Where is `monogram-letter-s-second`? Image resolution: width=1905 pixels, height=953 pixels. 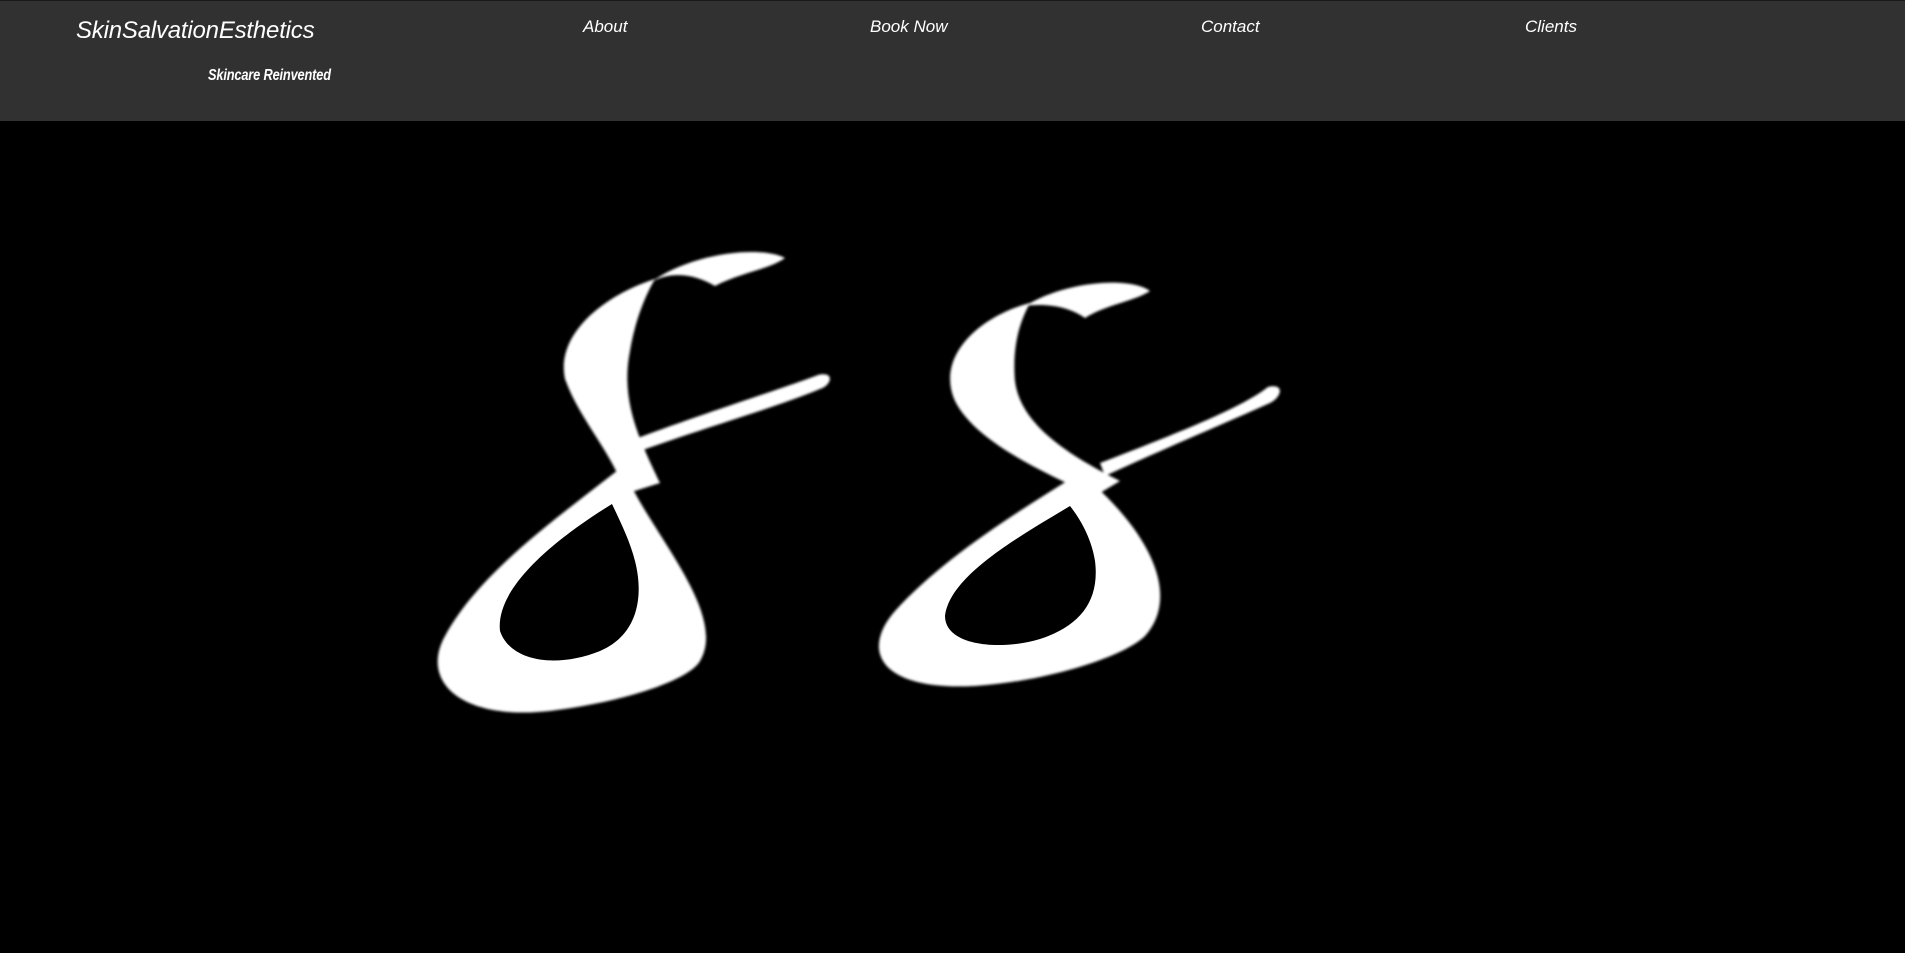
monogram-letter-s-second is located at coordinates (1079, 484).